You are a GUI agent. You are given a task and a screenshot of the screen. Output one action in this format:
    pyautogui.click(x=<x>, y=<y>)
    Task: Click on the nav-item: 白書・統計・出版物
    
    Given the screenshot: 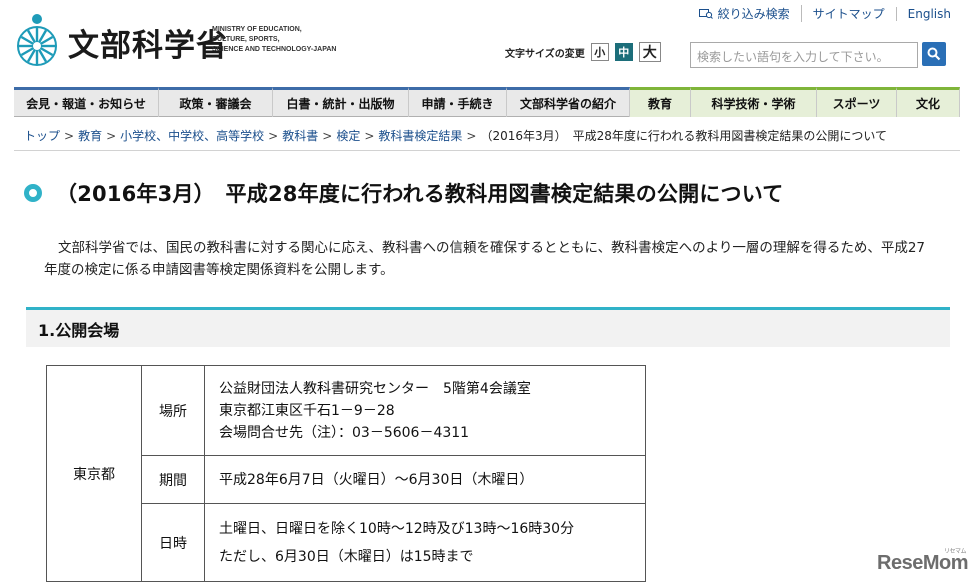 What is the action you would take?
    pyautogui.click(x=341, y=102)
    